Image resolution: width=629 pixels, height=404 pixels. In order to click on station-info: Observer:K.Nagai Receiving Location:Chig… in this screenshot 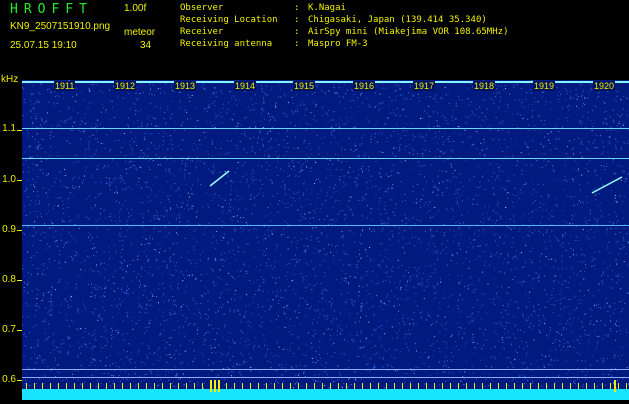, I will do `click(344, 26)`.